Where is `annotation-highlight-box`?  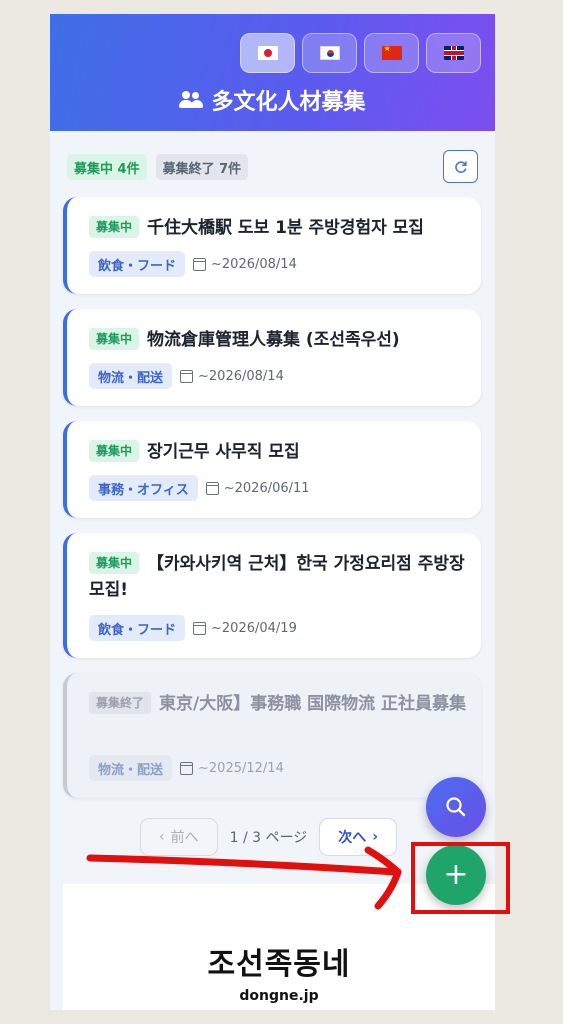 annotation-highlight-box is located at coordinates (460, 878).